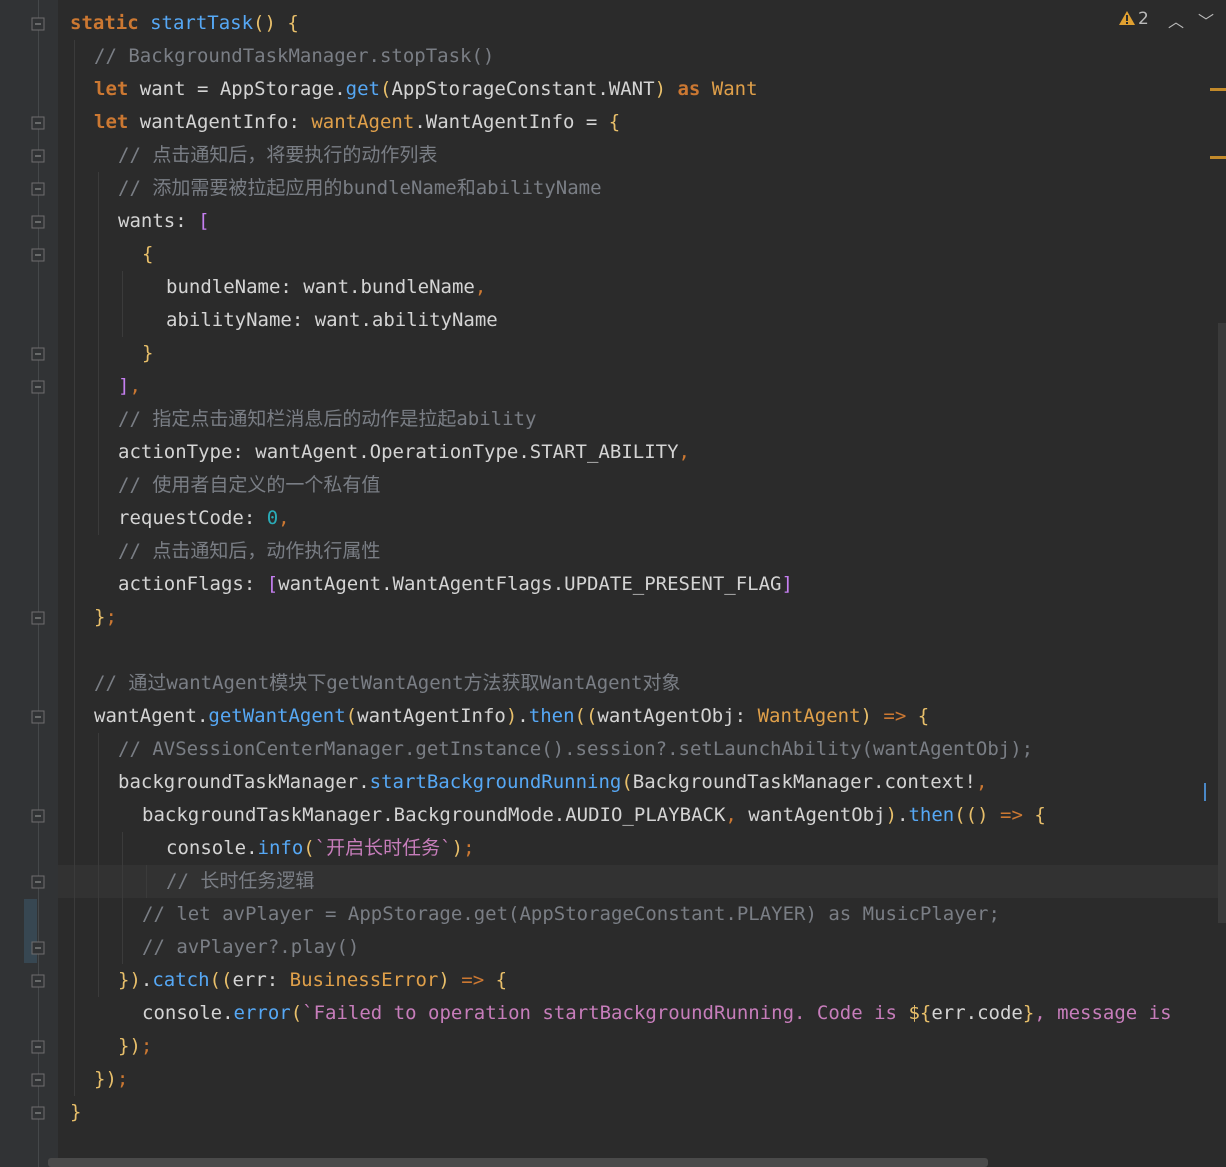 This screenshot has width=1226, height=1167. I want to click on code-token: want = AppStorage., so click(242, 89).